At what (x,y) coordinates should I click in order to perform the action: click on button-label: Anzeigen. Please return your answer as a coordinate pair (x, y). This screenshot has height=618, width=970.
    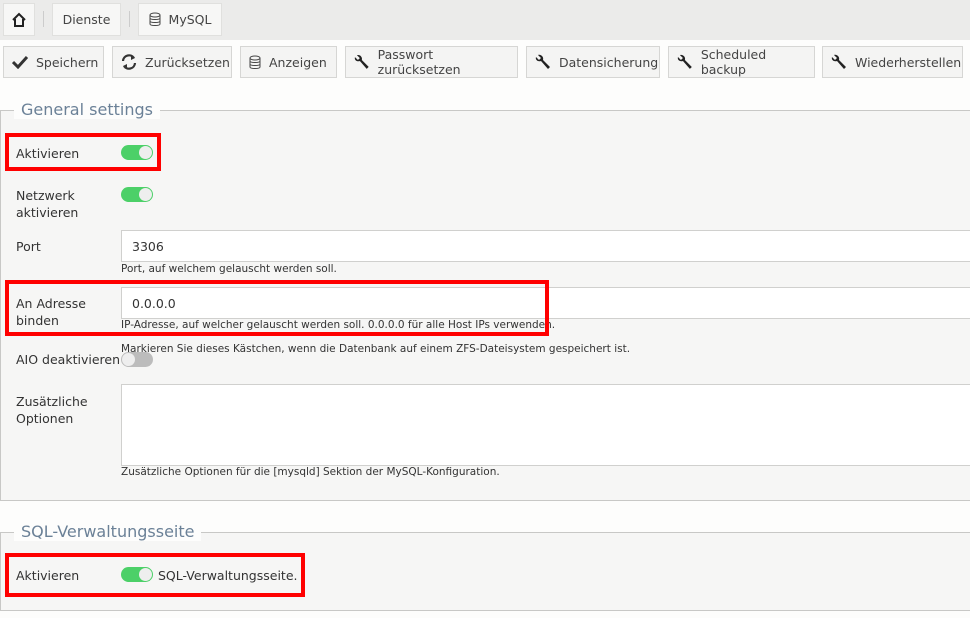
    Looking at the image, I should click on (298, 62).